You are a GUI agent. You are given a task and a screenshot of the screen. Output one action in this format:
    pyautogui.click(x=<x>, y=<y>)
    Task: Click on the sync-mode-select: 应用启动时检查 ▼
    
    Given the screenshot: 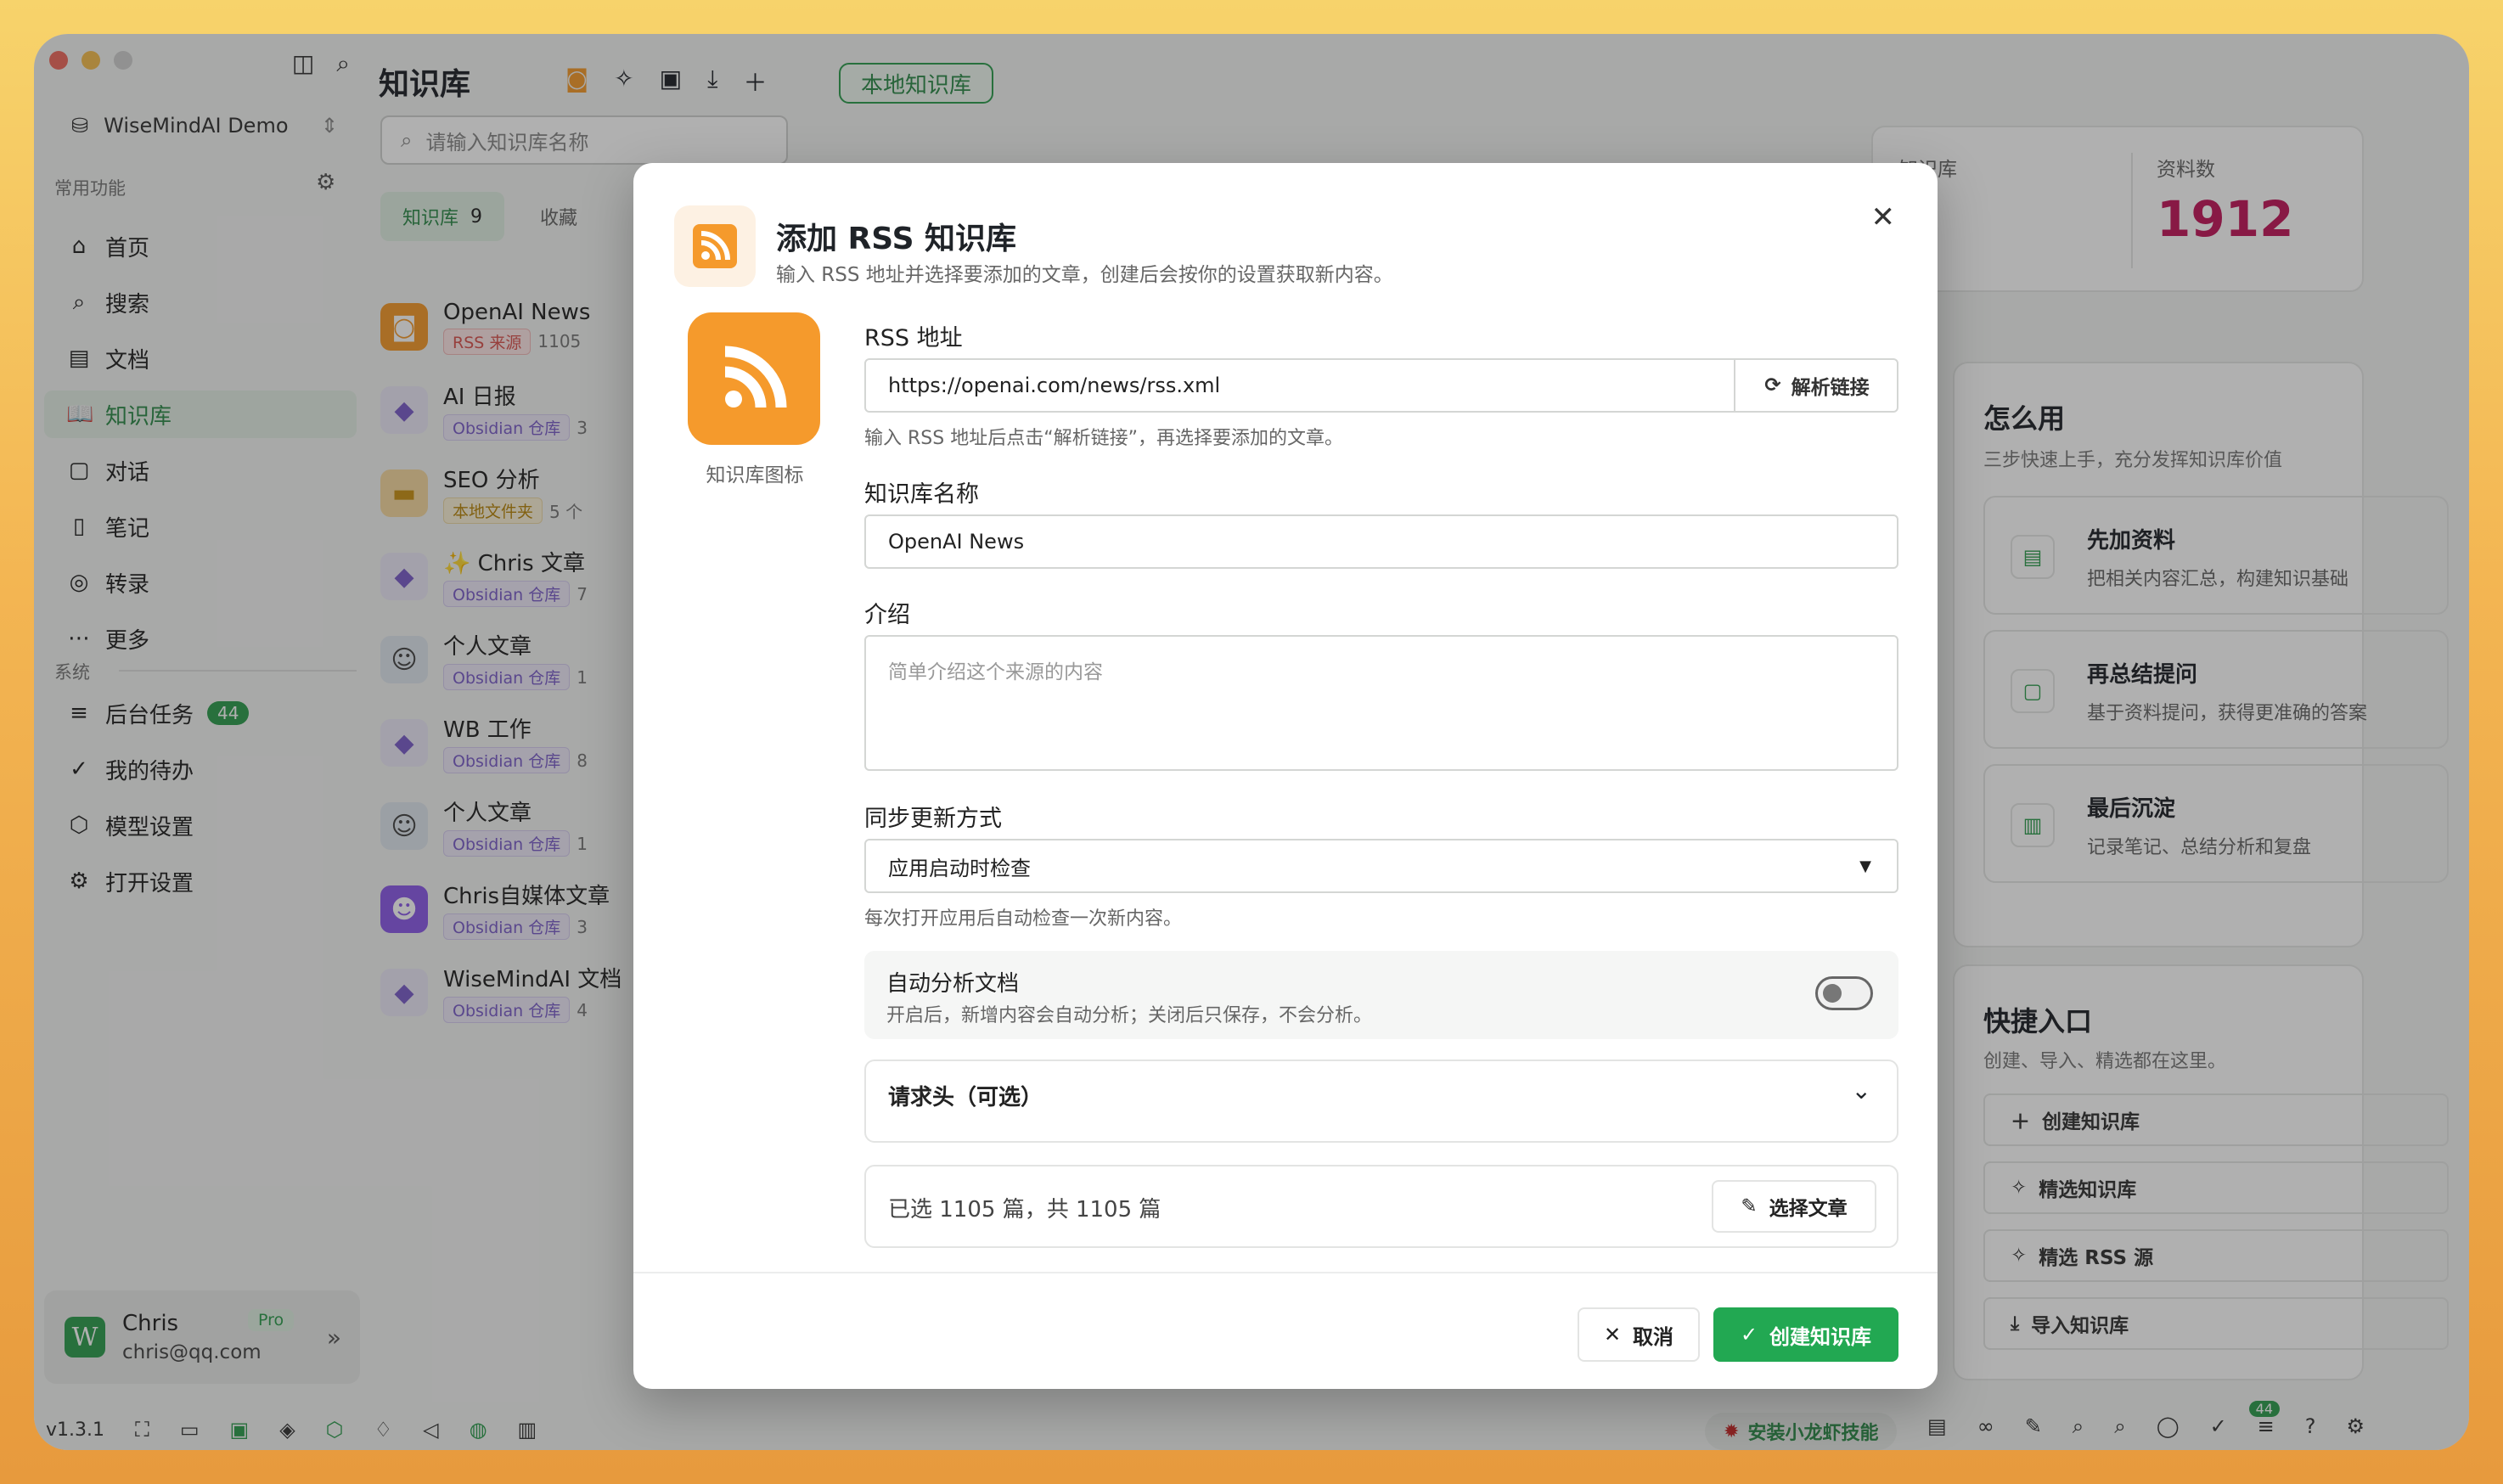 What is the action you would take?
    pyautogui.click(x=1381, y=866)
    